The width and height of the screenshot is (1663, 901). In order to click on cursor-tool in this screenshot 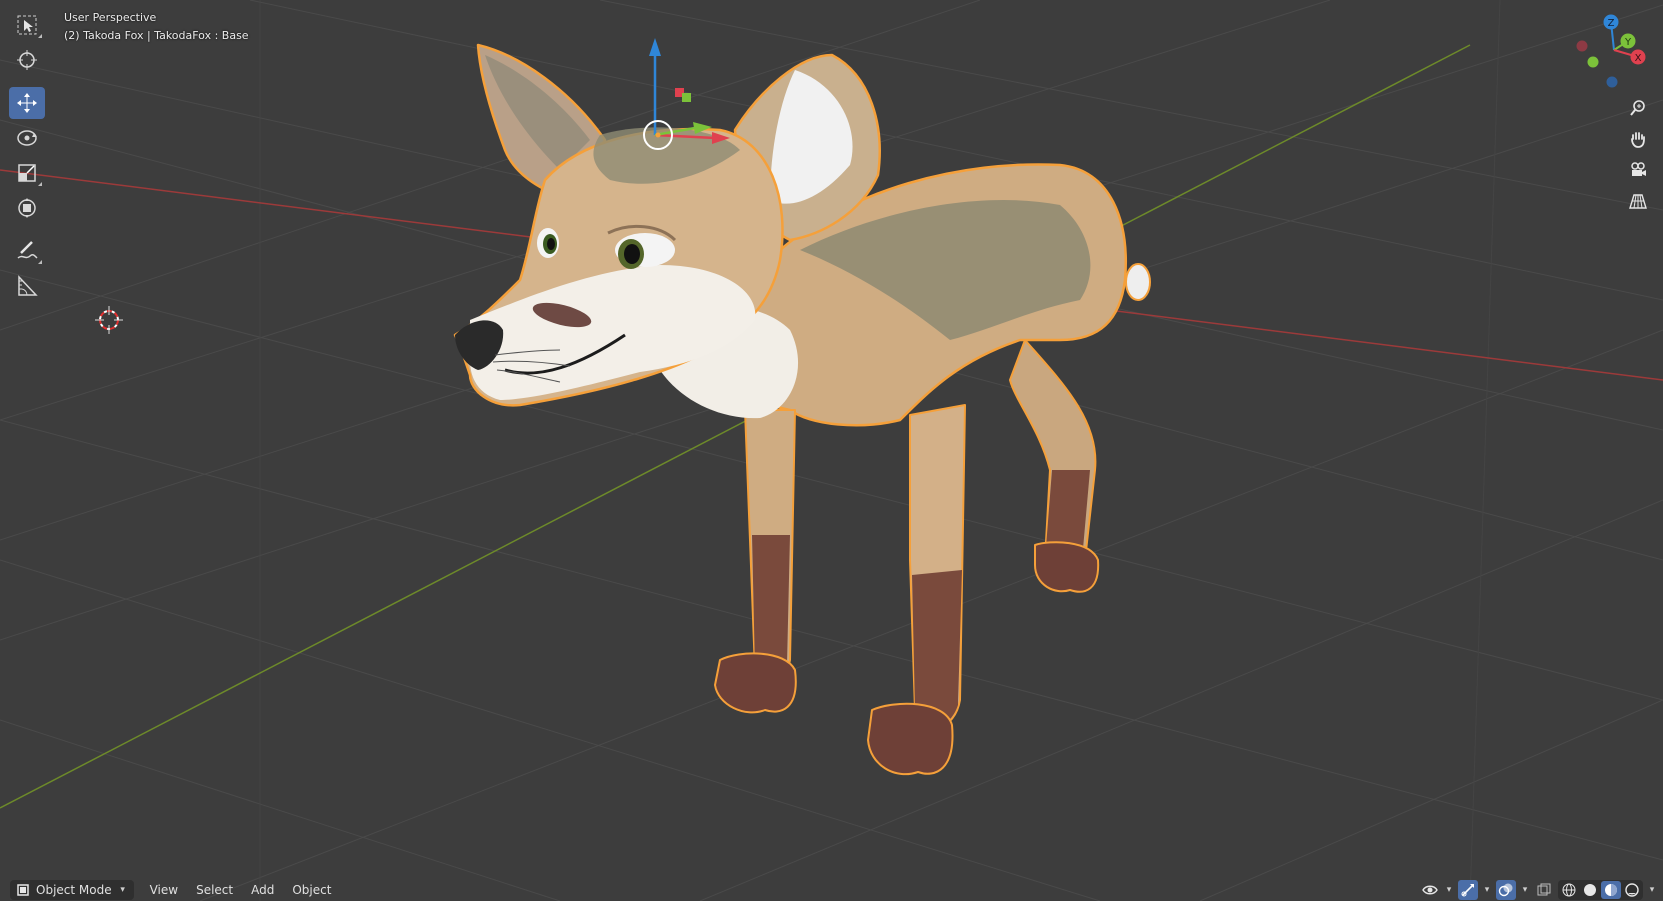, I will do `click(27, 60)`.